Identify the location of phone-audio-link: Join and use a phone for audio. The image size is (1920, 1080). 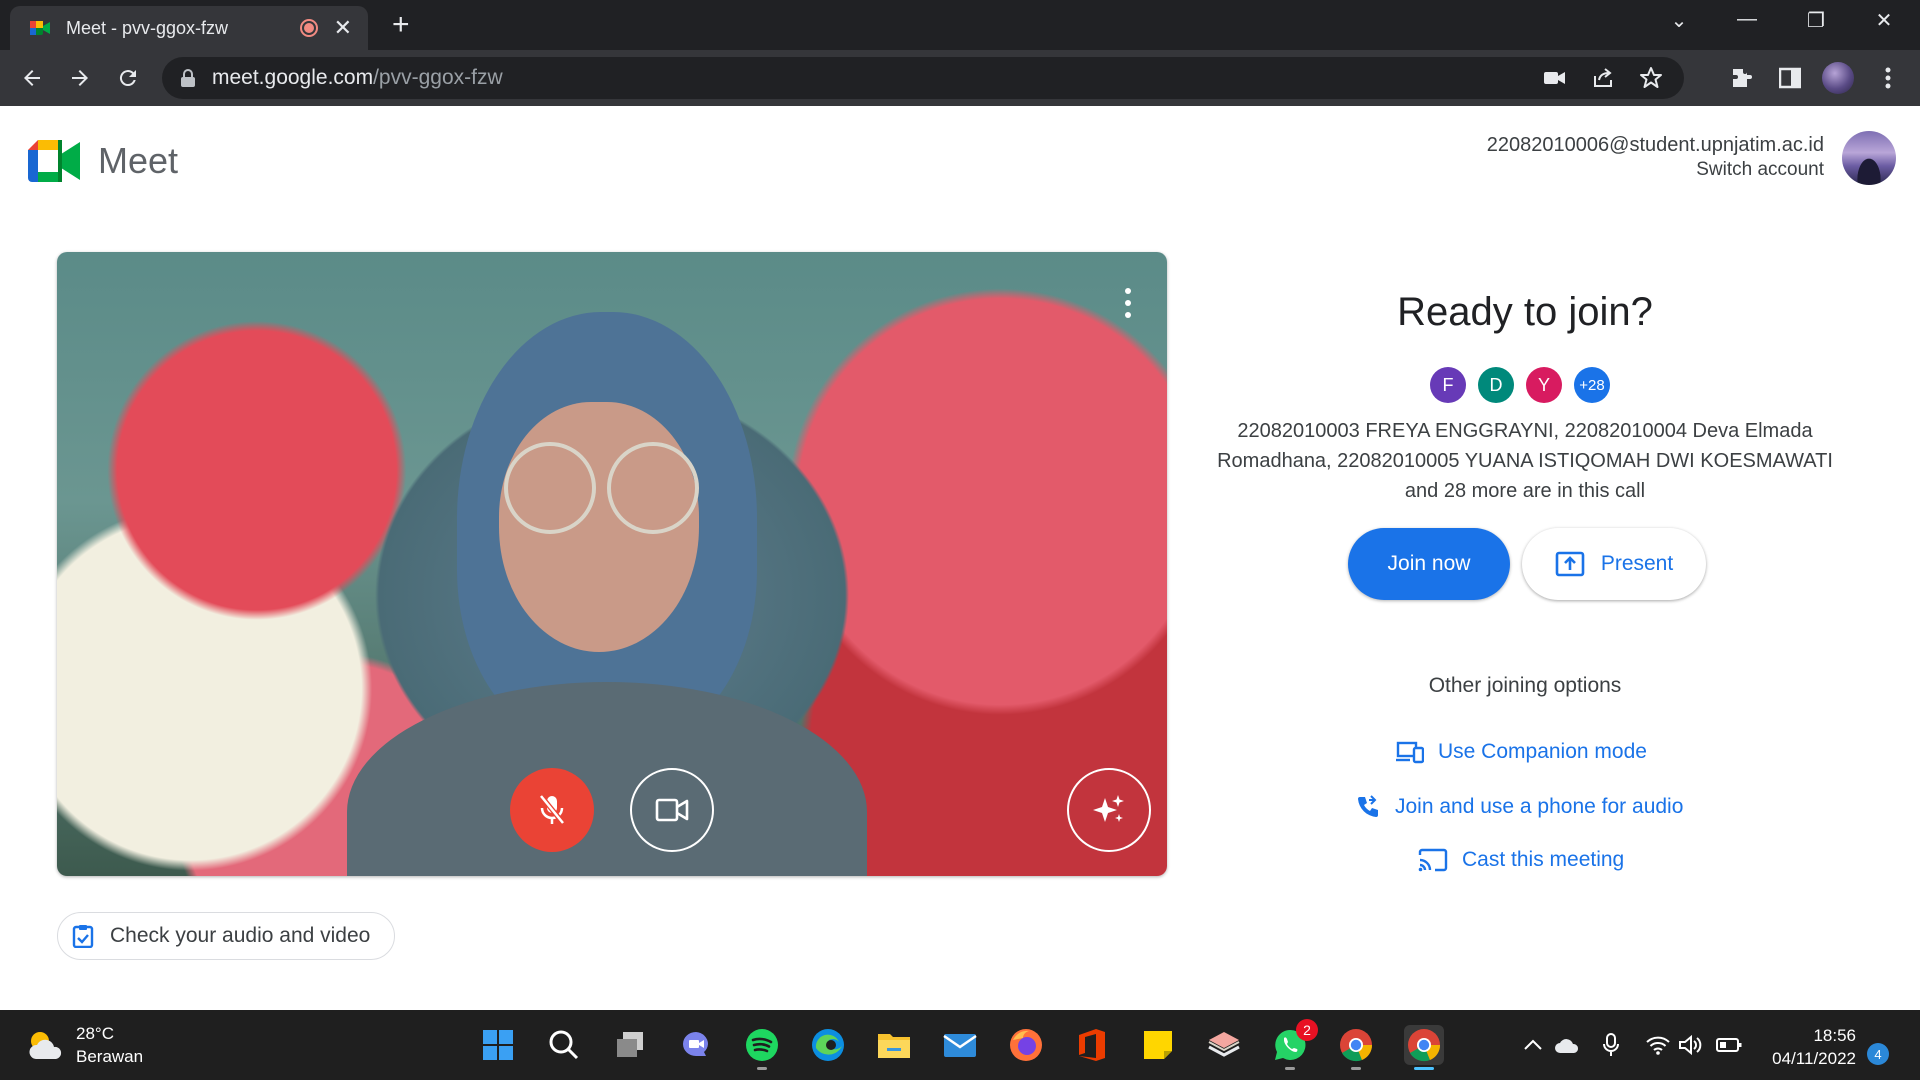
(1519, 807).